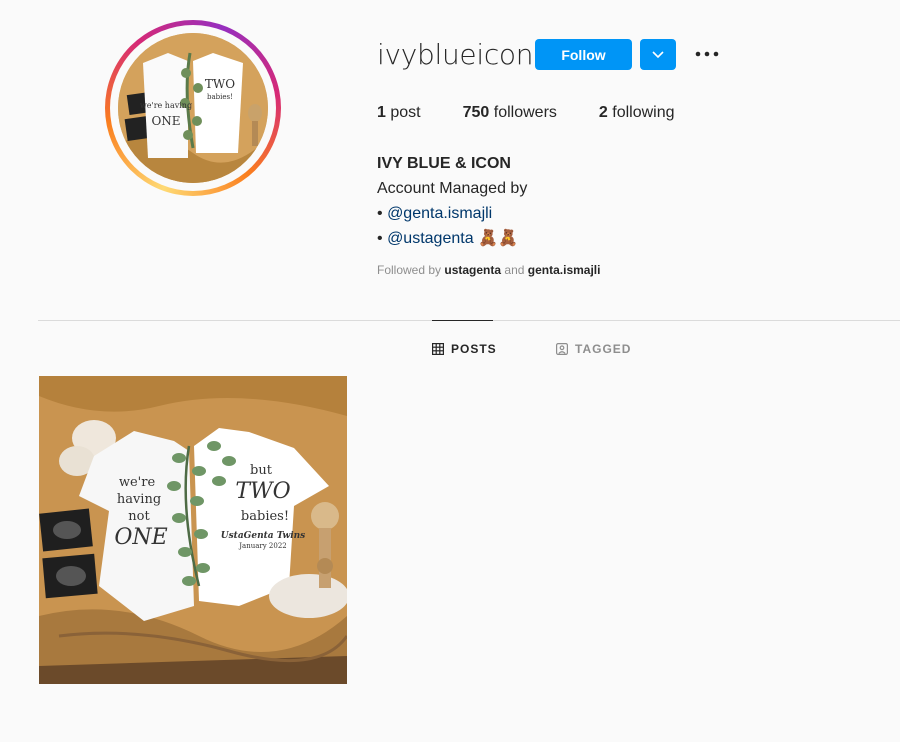 The width and height of the screenshot is (900, 742). I want to click on username: ivyblueicon, so click(455, 54).